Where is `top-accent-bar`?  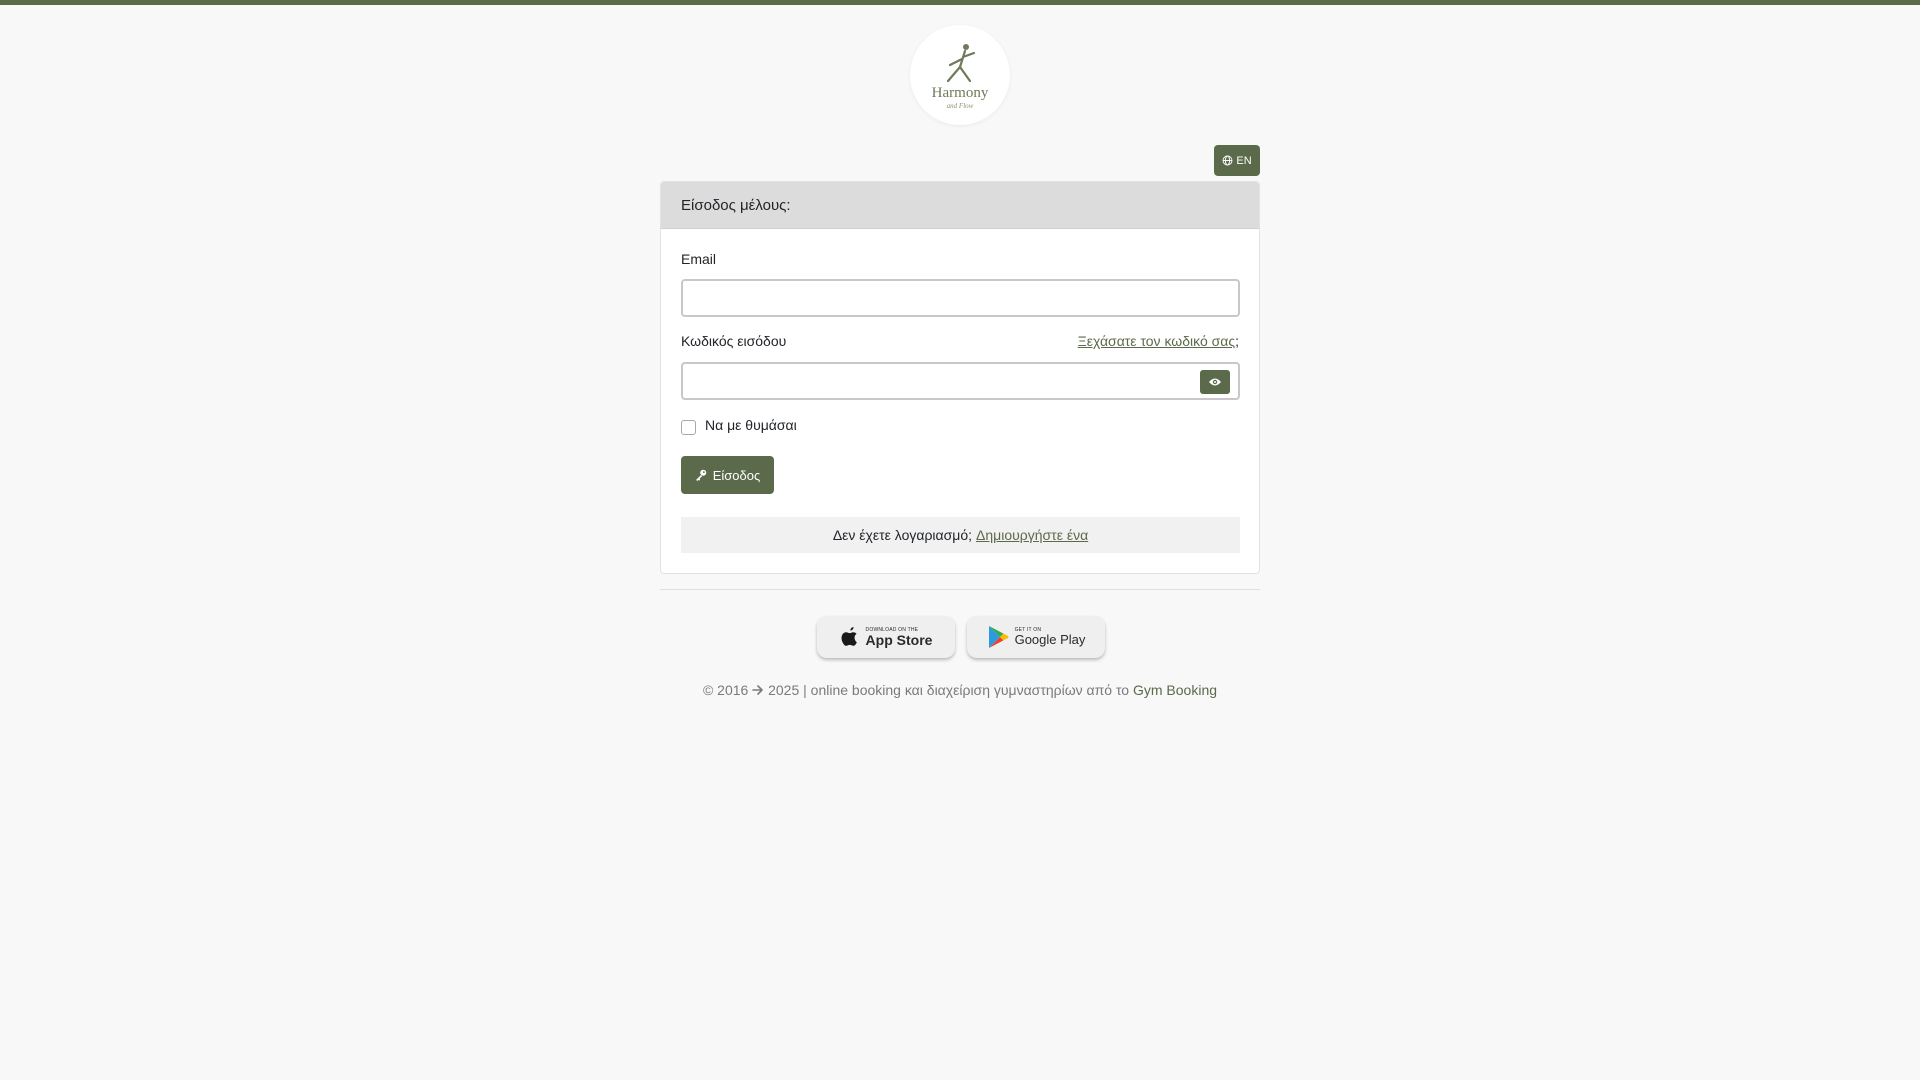 top-accent-bar is located at coordinates (960, 2).